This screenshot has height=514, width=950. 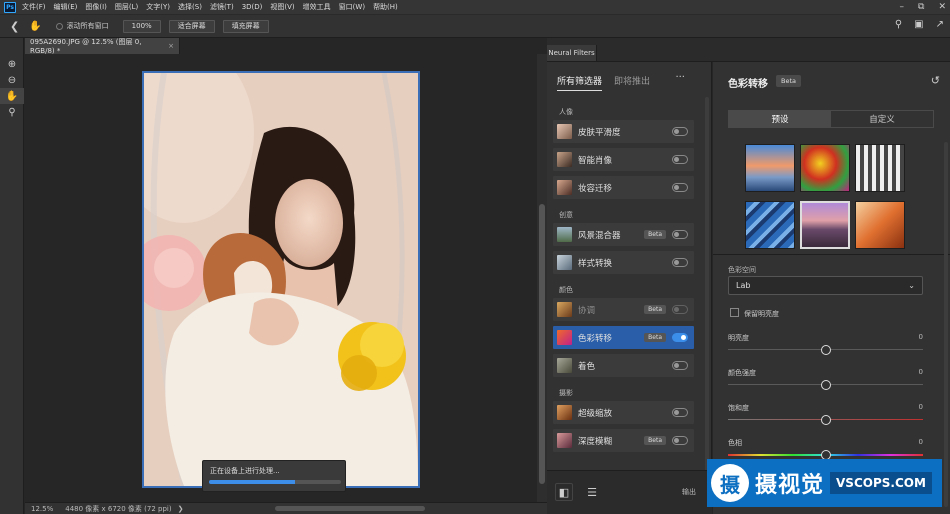 What do you see at coordinates (935, 80) in the screenshot?
I see `reset-icon: ↺` at bounding box center [935, 80].